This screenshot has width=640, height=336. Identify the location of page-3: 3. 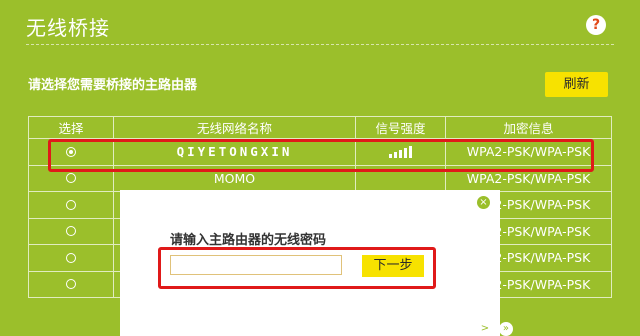
(453, 329).